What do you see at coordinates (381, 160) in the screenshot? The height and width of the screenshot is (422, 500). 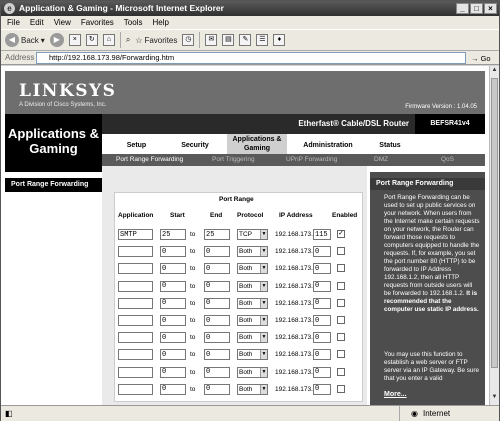 I see `subtab-dmz: DMZ` at bounding box center [381, 160].